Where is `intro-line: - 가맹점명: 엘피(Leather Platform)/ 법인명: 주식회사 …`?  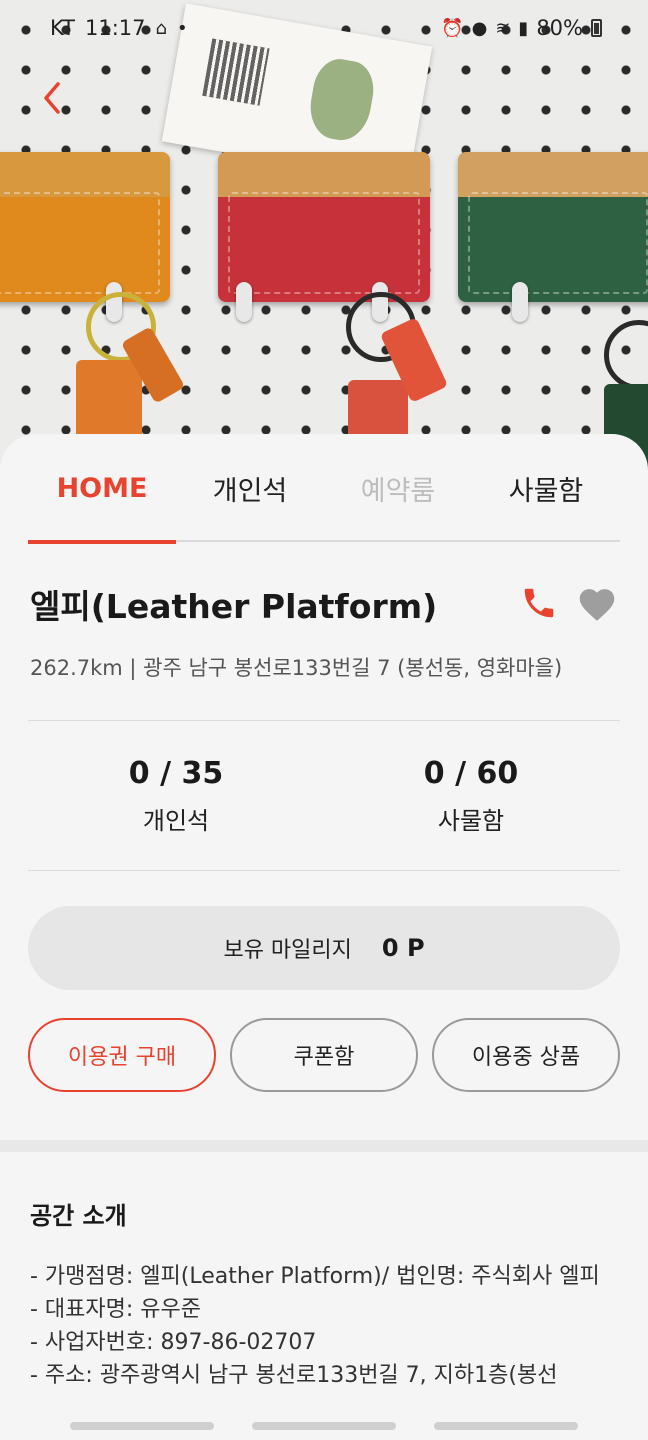
intro-line: - 가맹점명: 엘피(Leather Platform)/ 법인명: 주식회사 … is located at coordinates (315, 1276).